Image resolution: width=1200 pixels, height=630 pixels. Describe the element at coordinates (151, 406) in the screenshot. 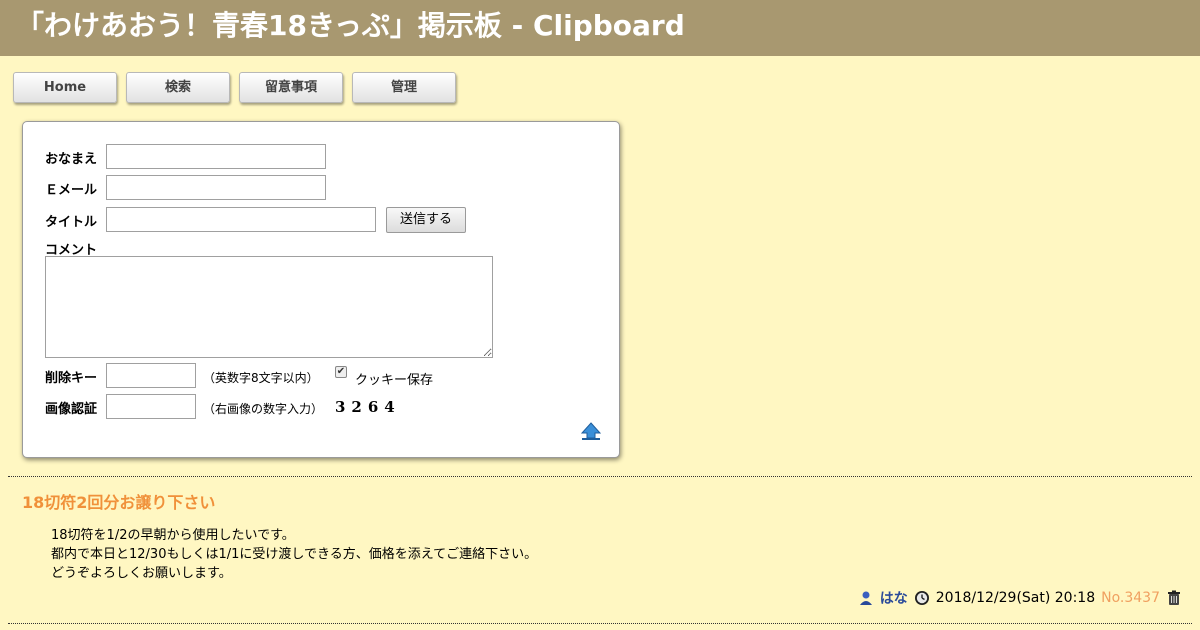

I see `captcha-input` at that location.